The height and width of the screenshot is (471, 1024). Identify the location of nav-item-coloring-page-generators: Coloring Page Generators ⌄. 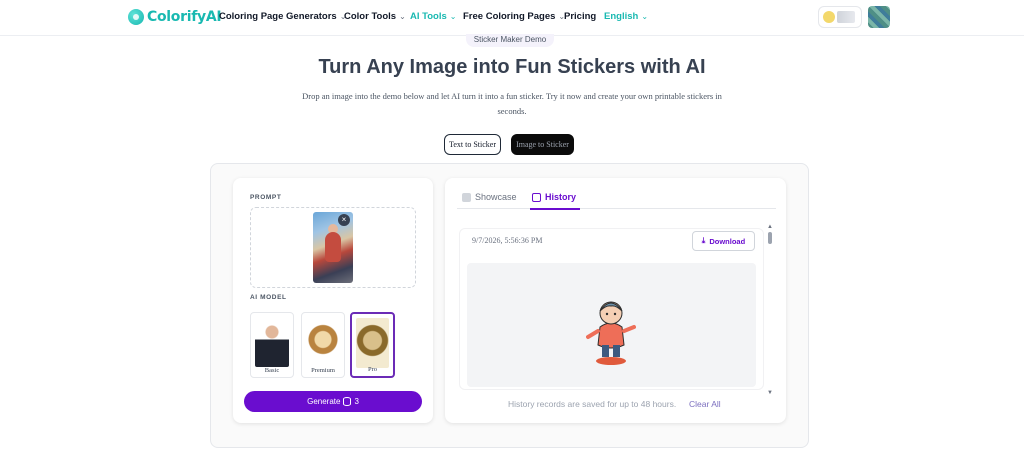
(282, 16).